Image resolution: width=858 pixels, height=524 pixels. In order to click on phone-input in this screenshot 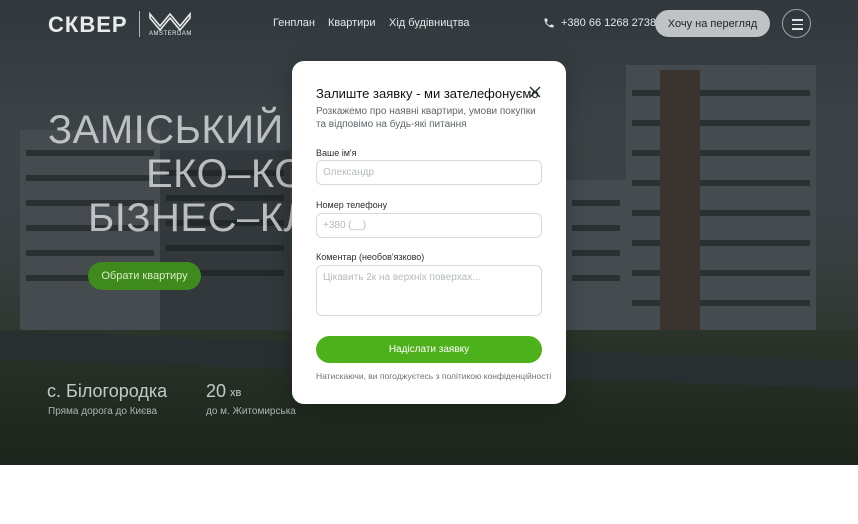, I will do `click(429, 225)`.